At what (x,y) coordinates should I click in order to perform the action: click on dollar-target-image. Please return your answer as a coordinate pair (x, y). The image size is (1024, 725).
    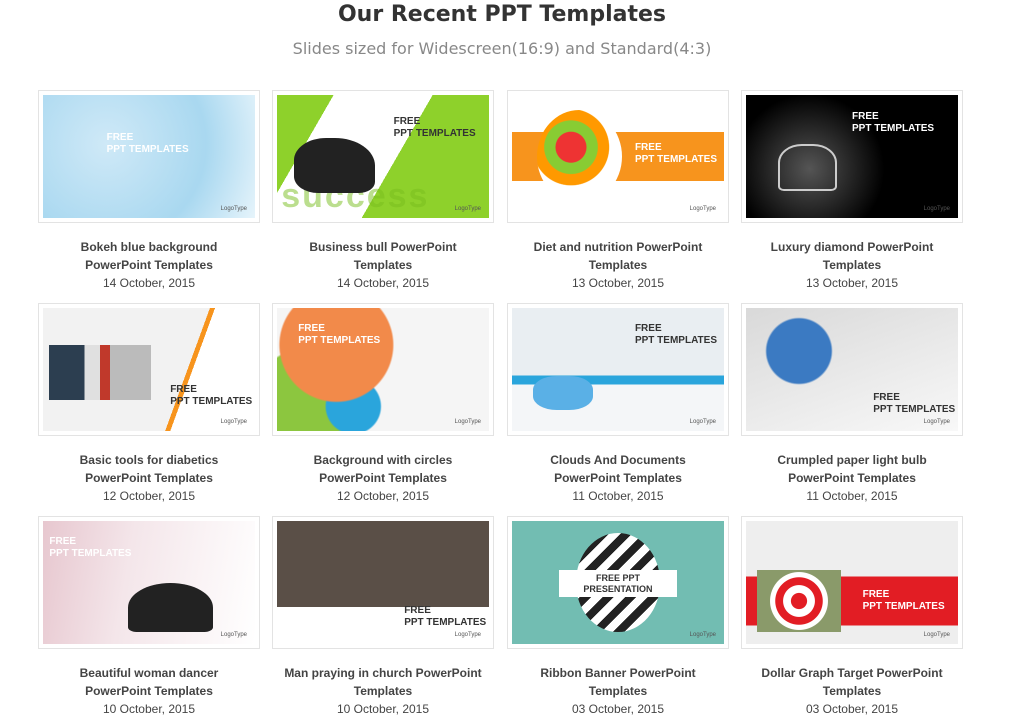
    Looking at the image, I should click on (799, 601).